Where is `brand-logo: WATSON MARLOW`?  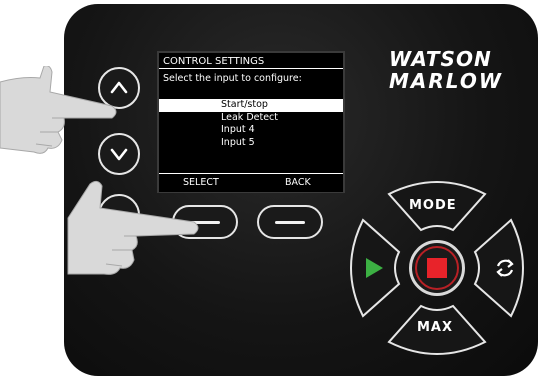
brand-logo: WATSON MARLOW is located at coordinates (456, 70).